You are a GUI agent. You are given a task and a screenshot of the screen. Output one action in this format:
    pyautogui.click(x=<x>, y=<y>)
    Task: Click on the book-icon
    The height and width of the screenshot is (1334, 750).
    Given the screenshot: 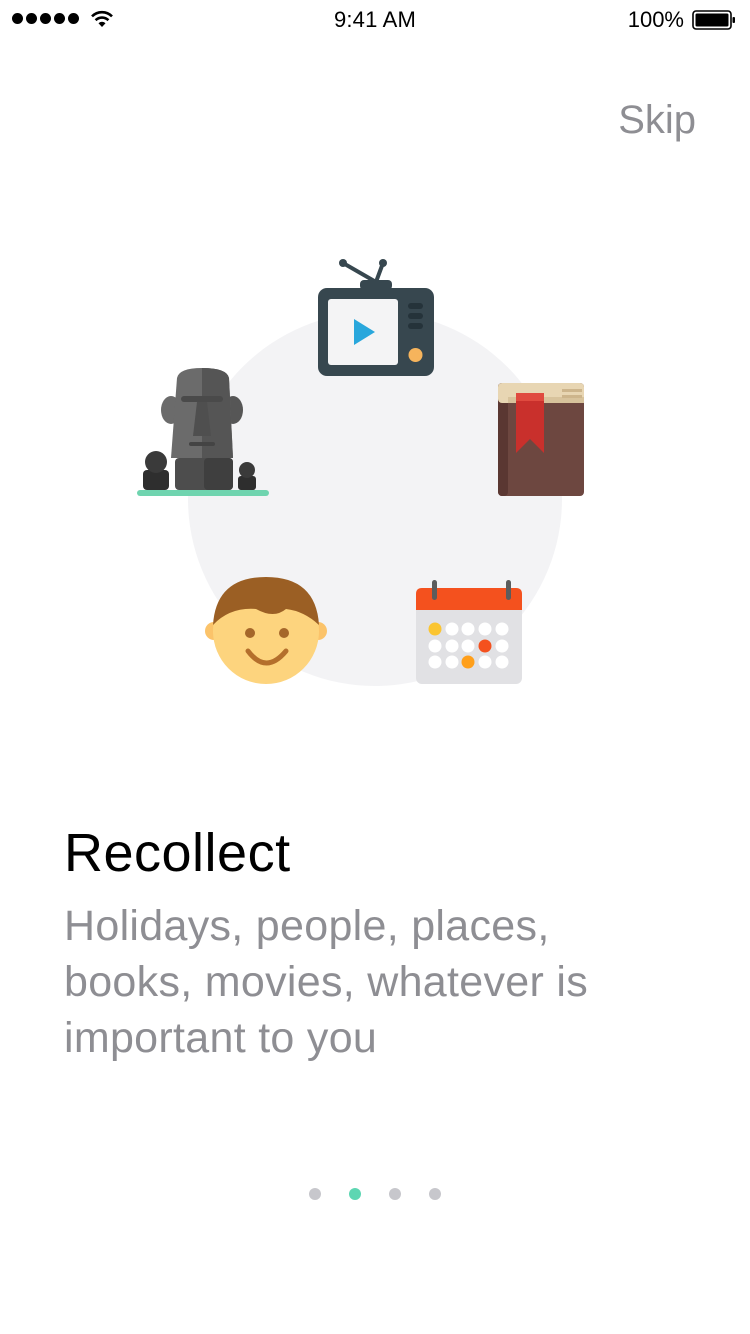 What is the action you would take?
    pyautogui.click(x=541, y=439)
    